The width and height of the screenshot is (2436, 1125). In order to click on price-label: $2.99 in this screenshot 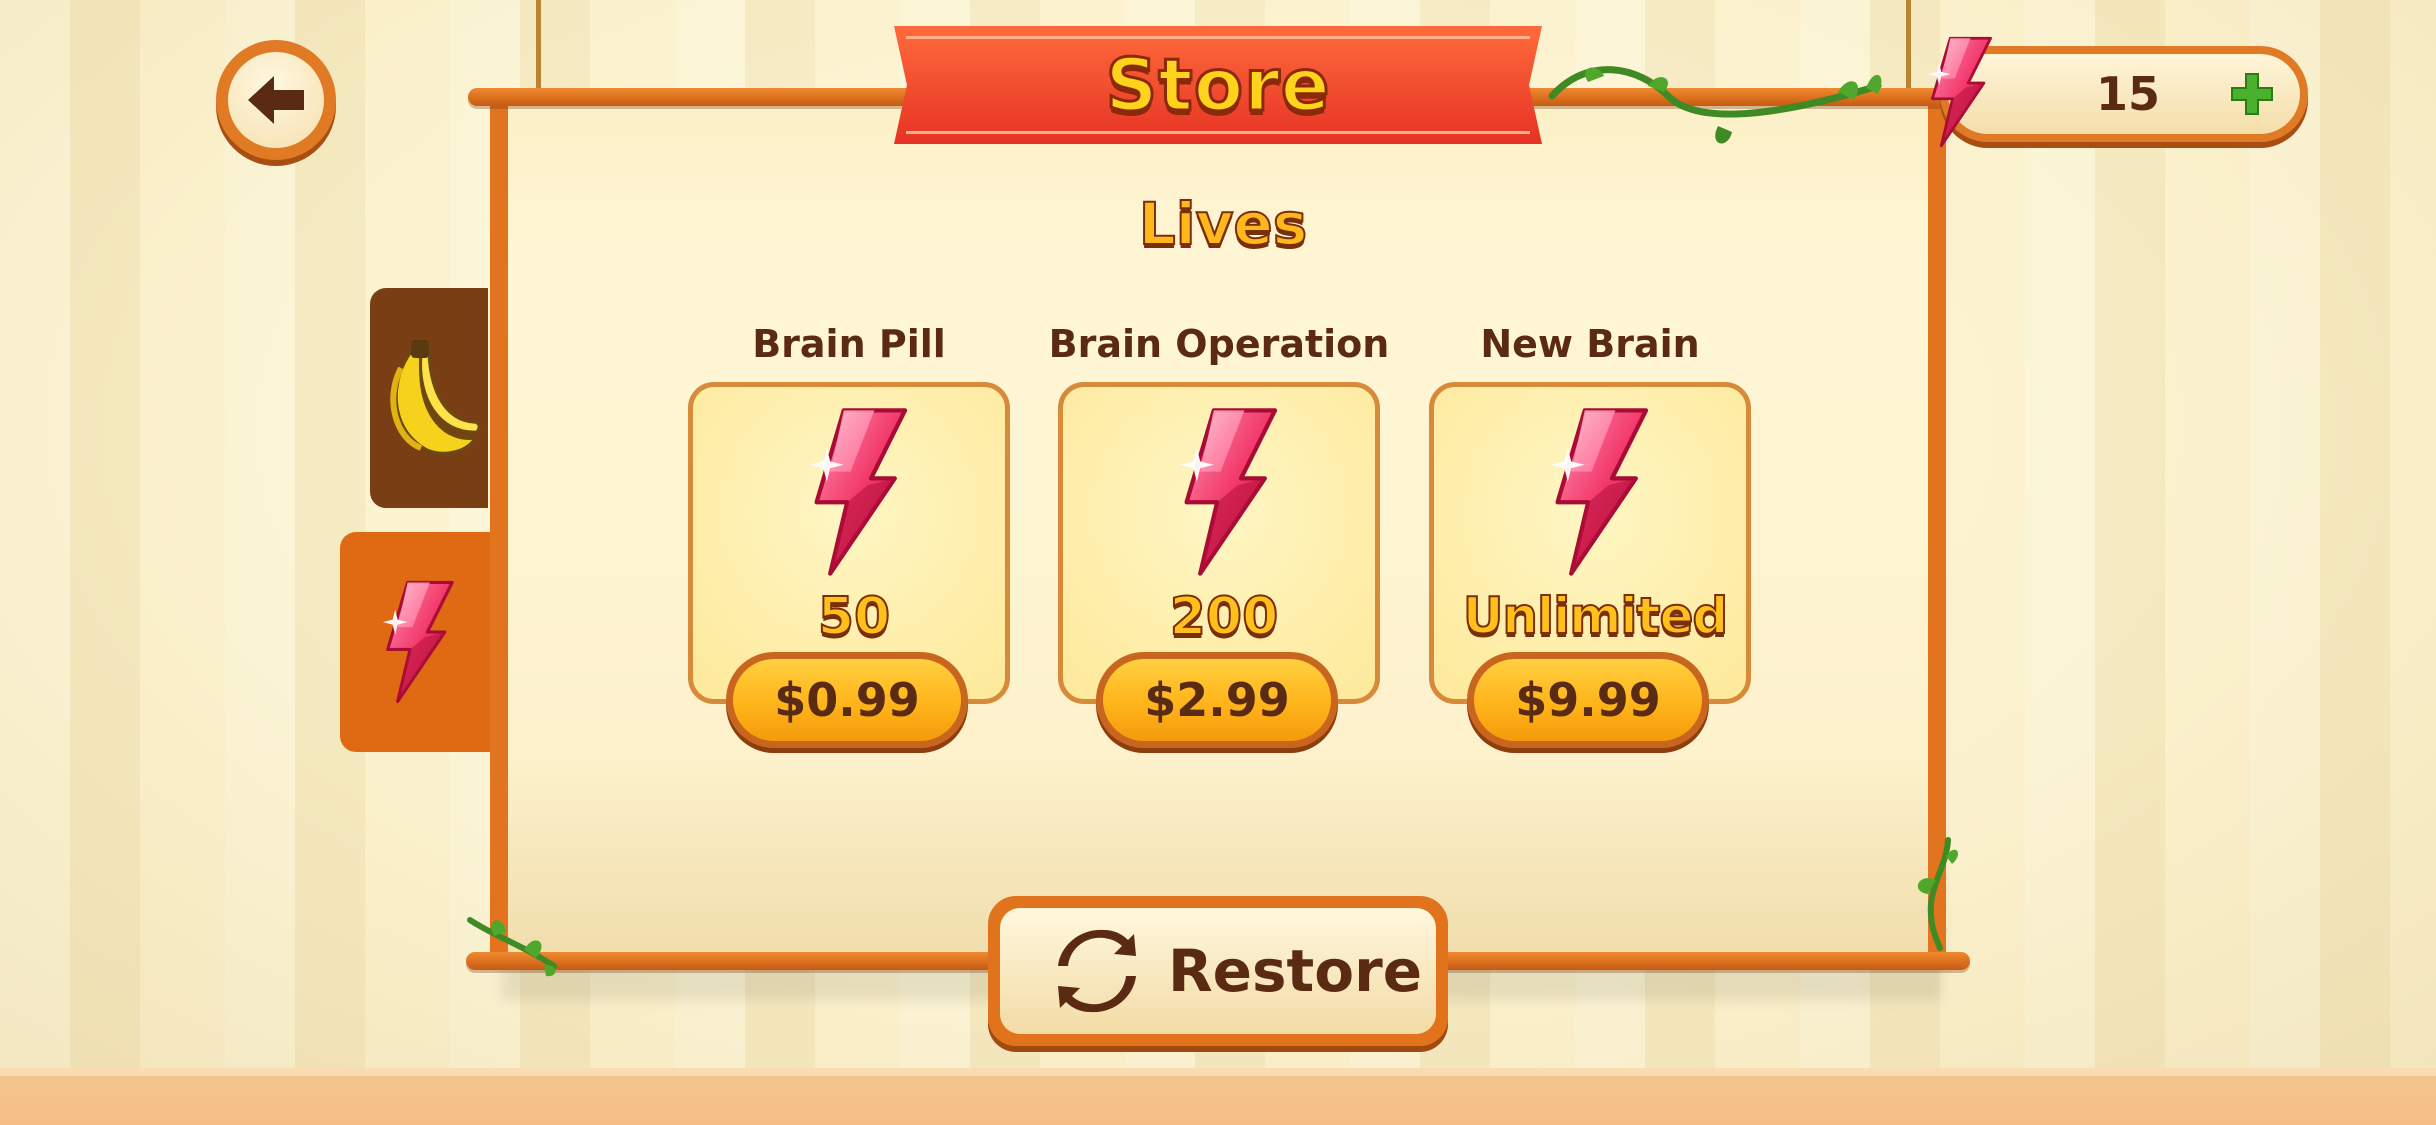, I will do `click(1217, 700)`.